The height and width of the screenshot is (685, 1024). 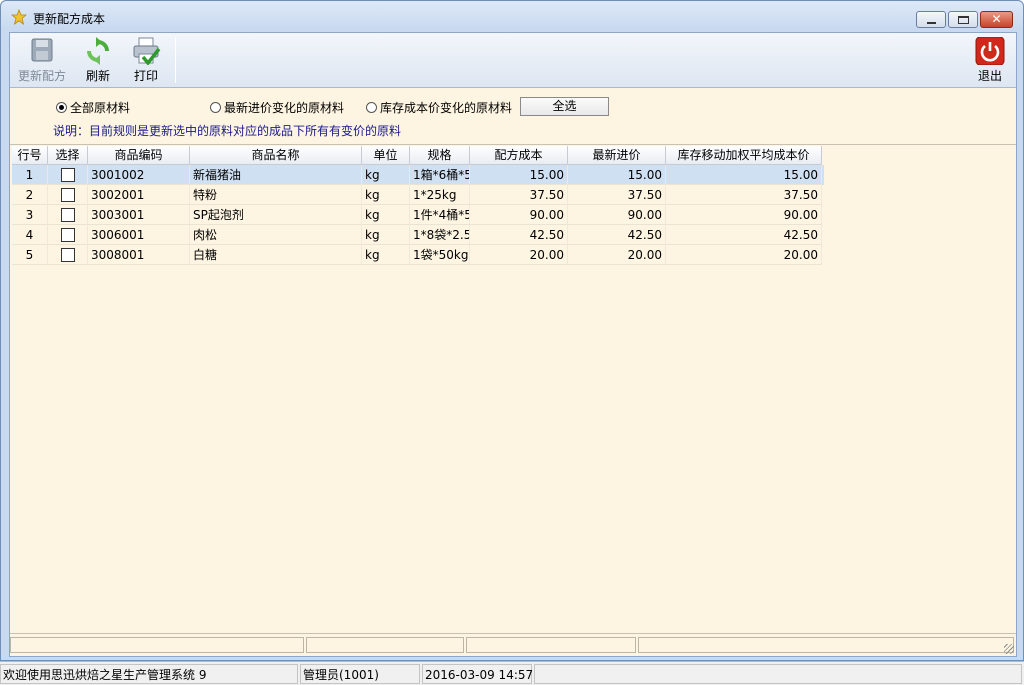 I want to click on cell-avg-cost: 15.00, so click(x=744, y=175).